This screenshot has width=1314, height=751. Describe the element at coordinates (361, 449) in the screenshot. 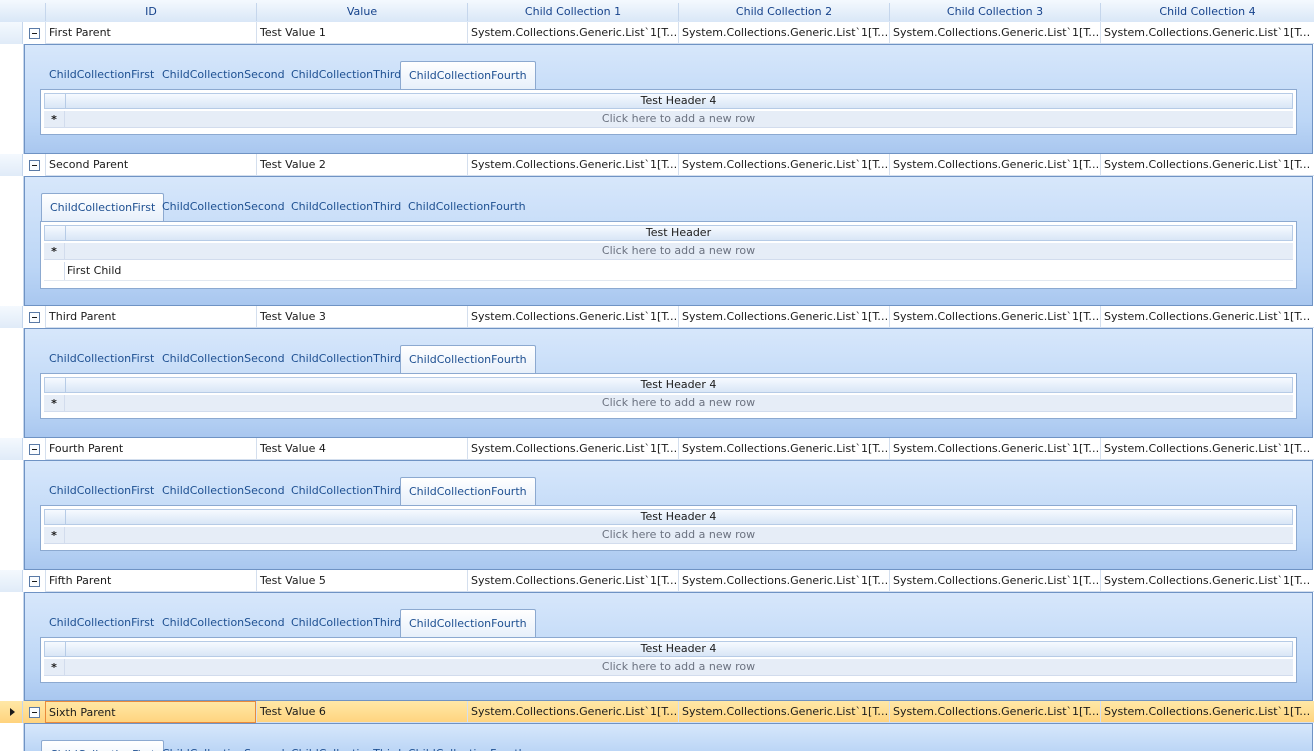

I see `cell-value: Test Value 4` at that location.